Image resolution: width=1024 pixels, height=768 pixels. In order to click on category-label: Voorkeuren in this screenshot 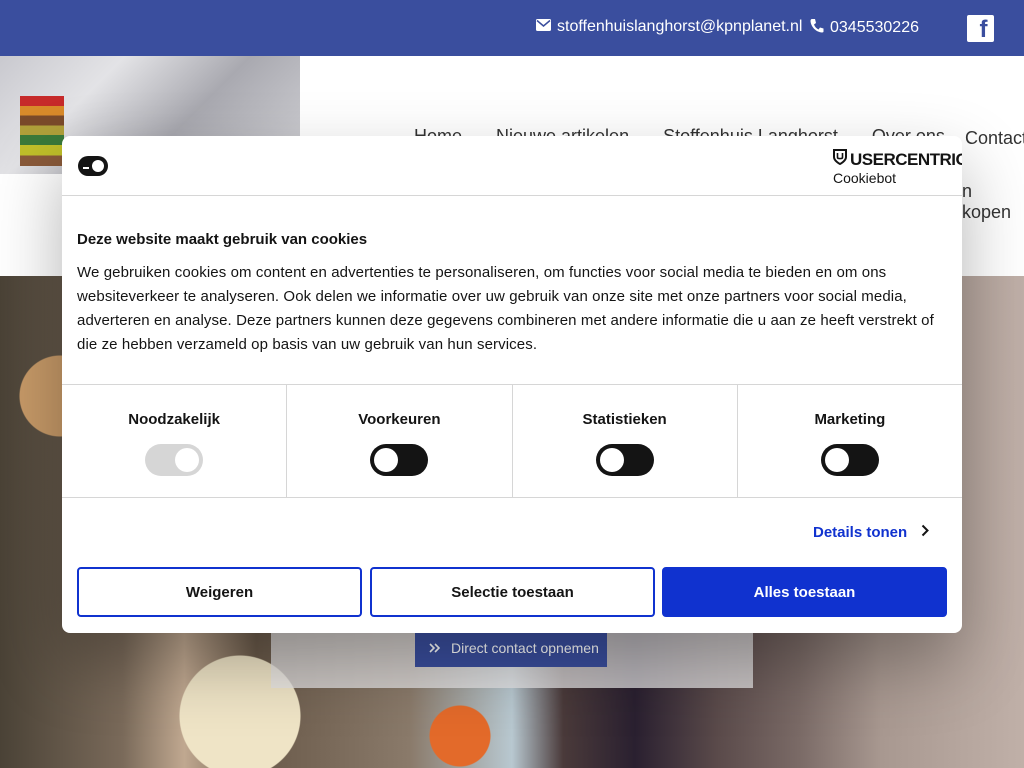, I will do `click(399, 419)`.